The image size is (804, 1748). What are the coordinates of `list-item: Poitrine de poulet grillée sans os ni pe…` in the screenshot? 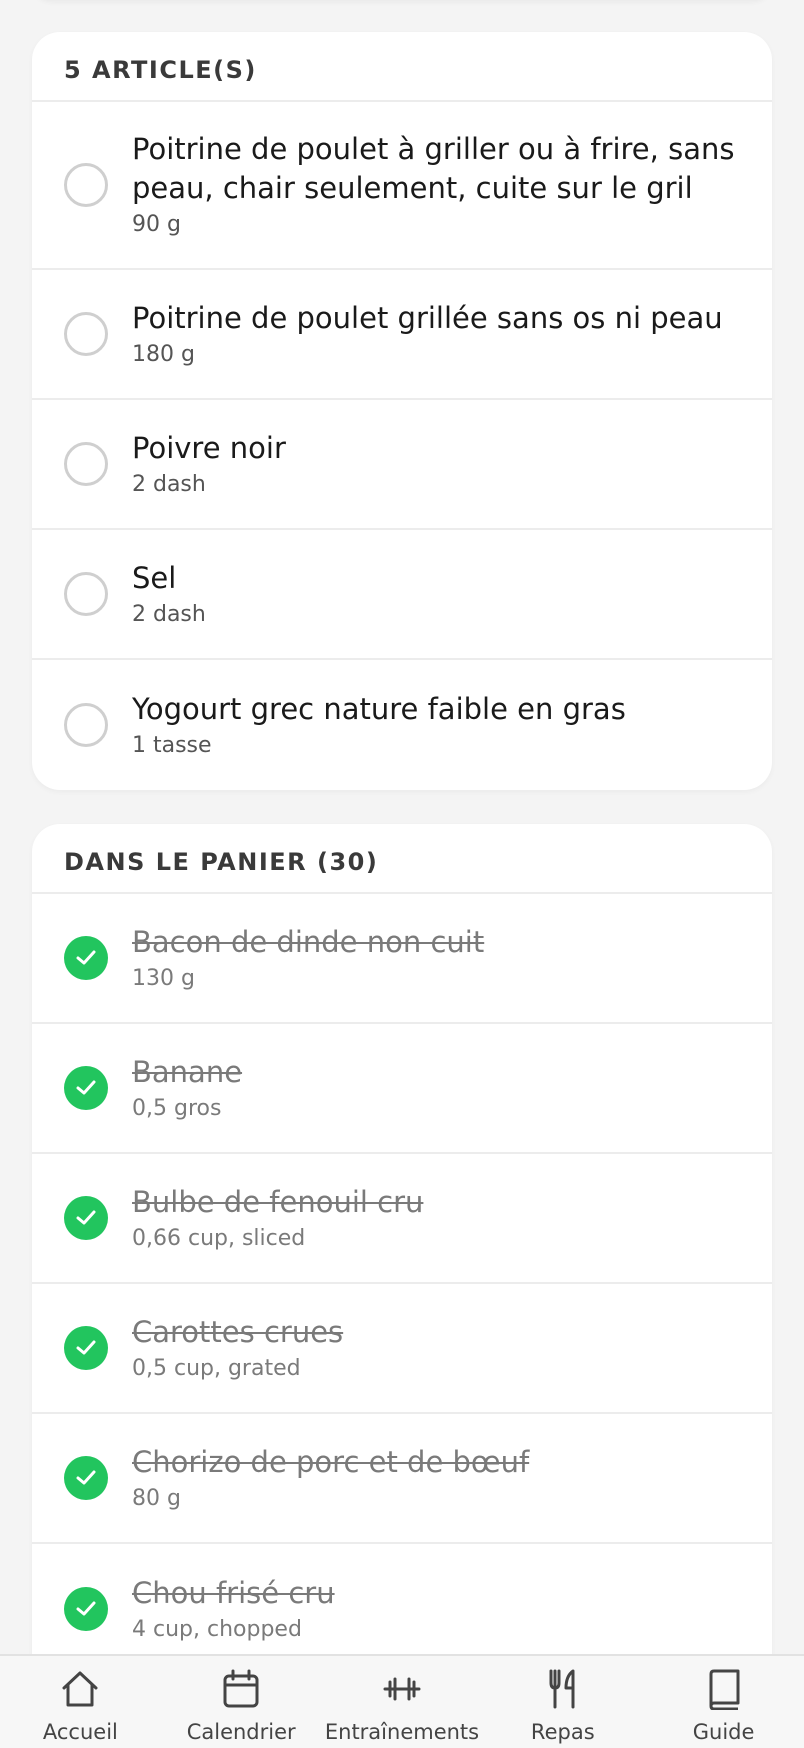 It's located at (402, 335).